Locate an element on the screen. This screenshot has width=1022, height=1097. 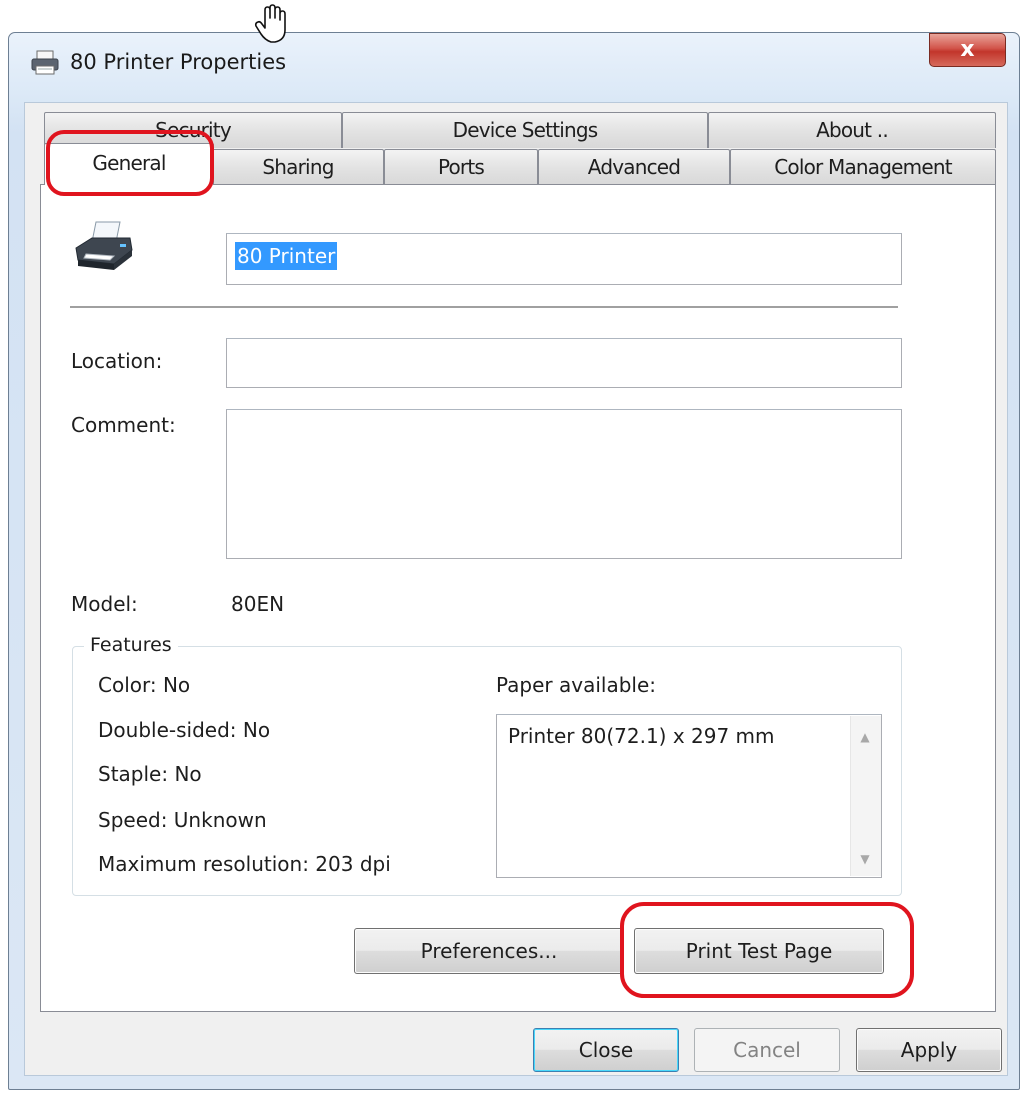
tab-label: Device Settings is located at coordinates (525, 130).